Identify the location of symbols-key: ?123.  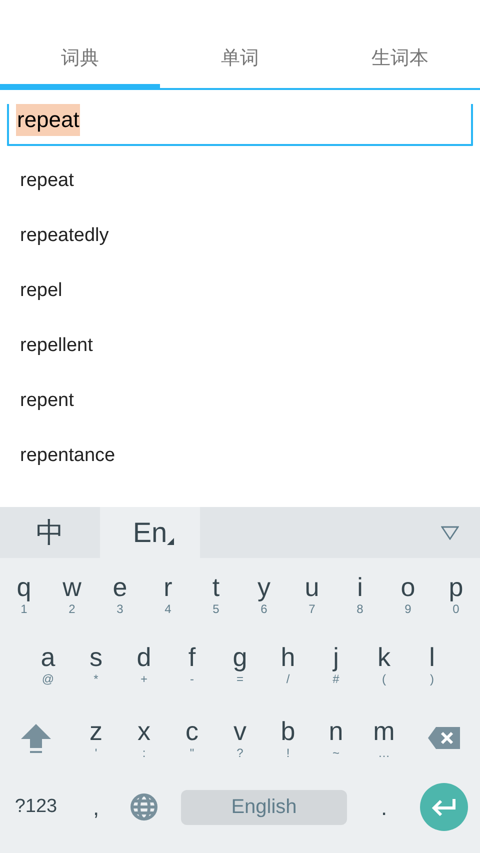
(36, 807).